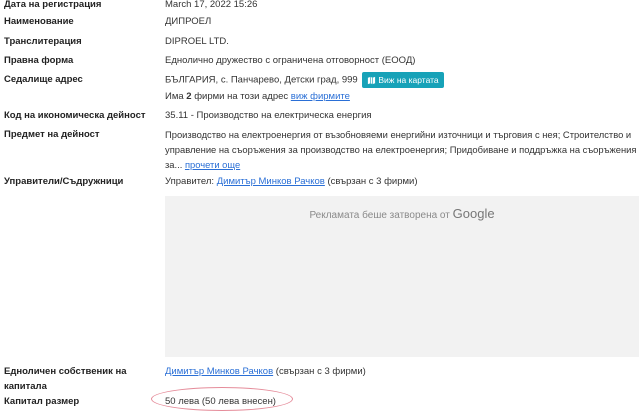 The image size is (640, 411). I want to click on view-firms-link: виж фирмите, so click(320, 96).